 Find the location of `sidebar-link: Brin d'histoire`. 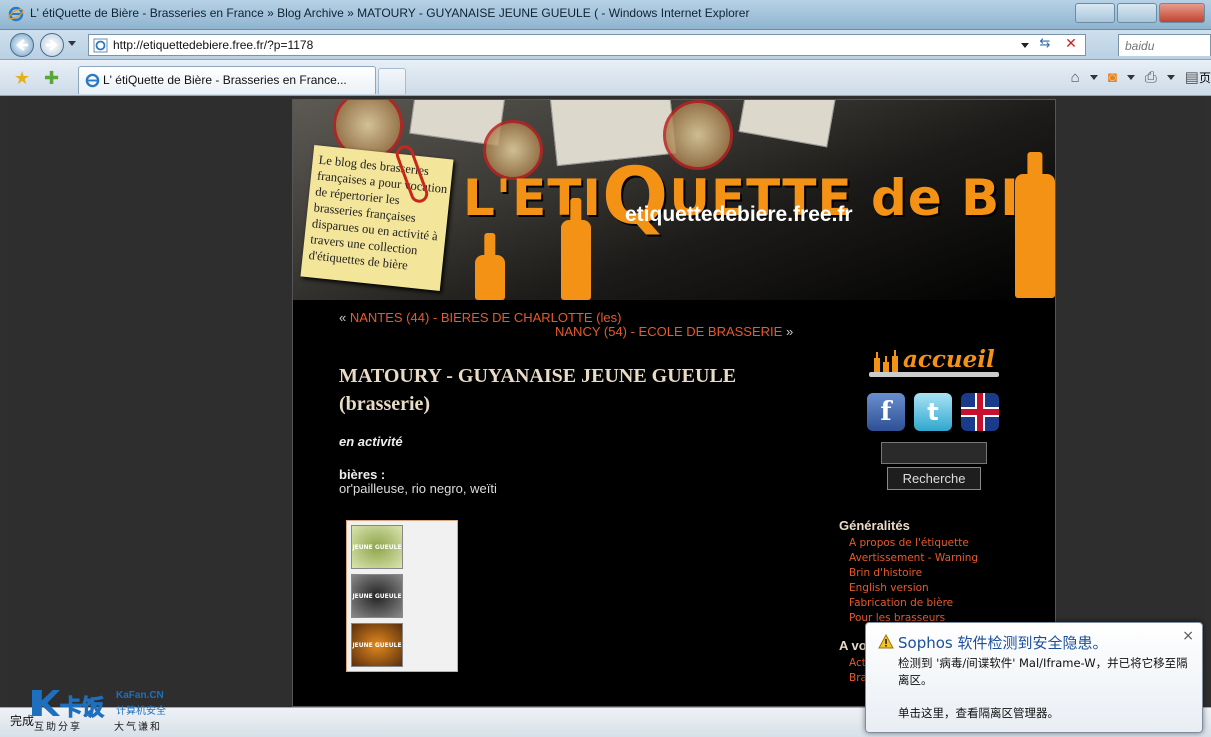

sidebar-link: Brin d'histoire is located at coordinates (913, 573).